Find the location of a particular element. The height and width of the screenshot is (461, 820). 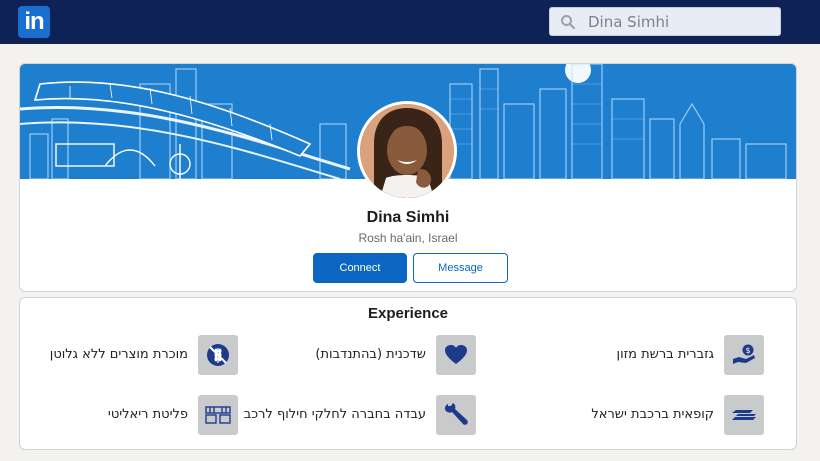

experience-item-gluten-free: מוכרת מוצרים ללא גלוטן is located at coordinates (144, 355).